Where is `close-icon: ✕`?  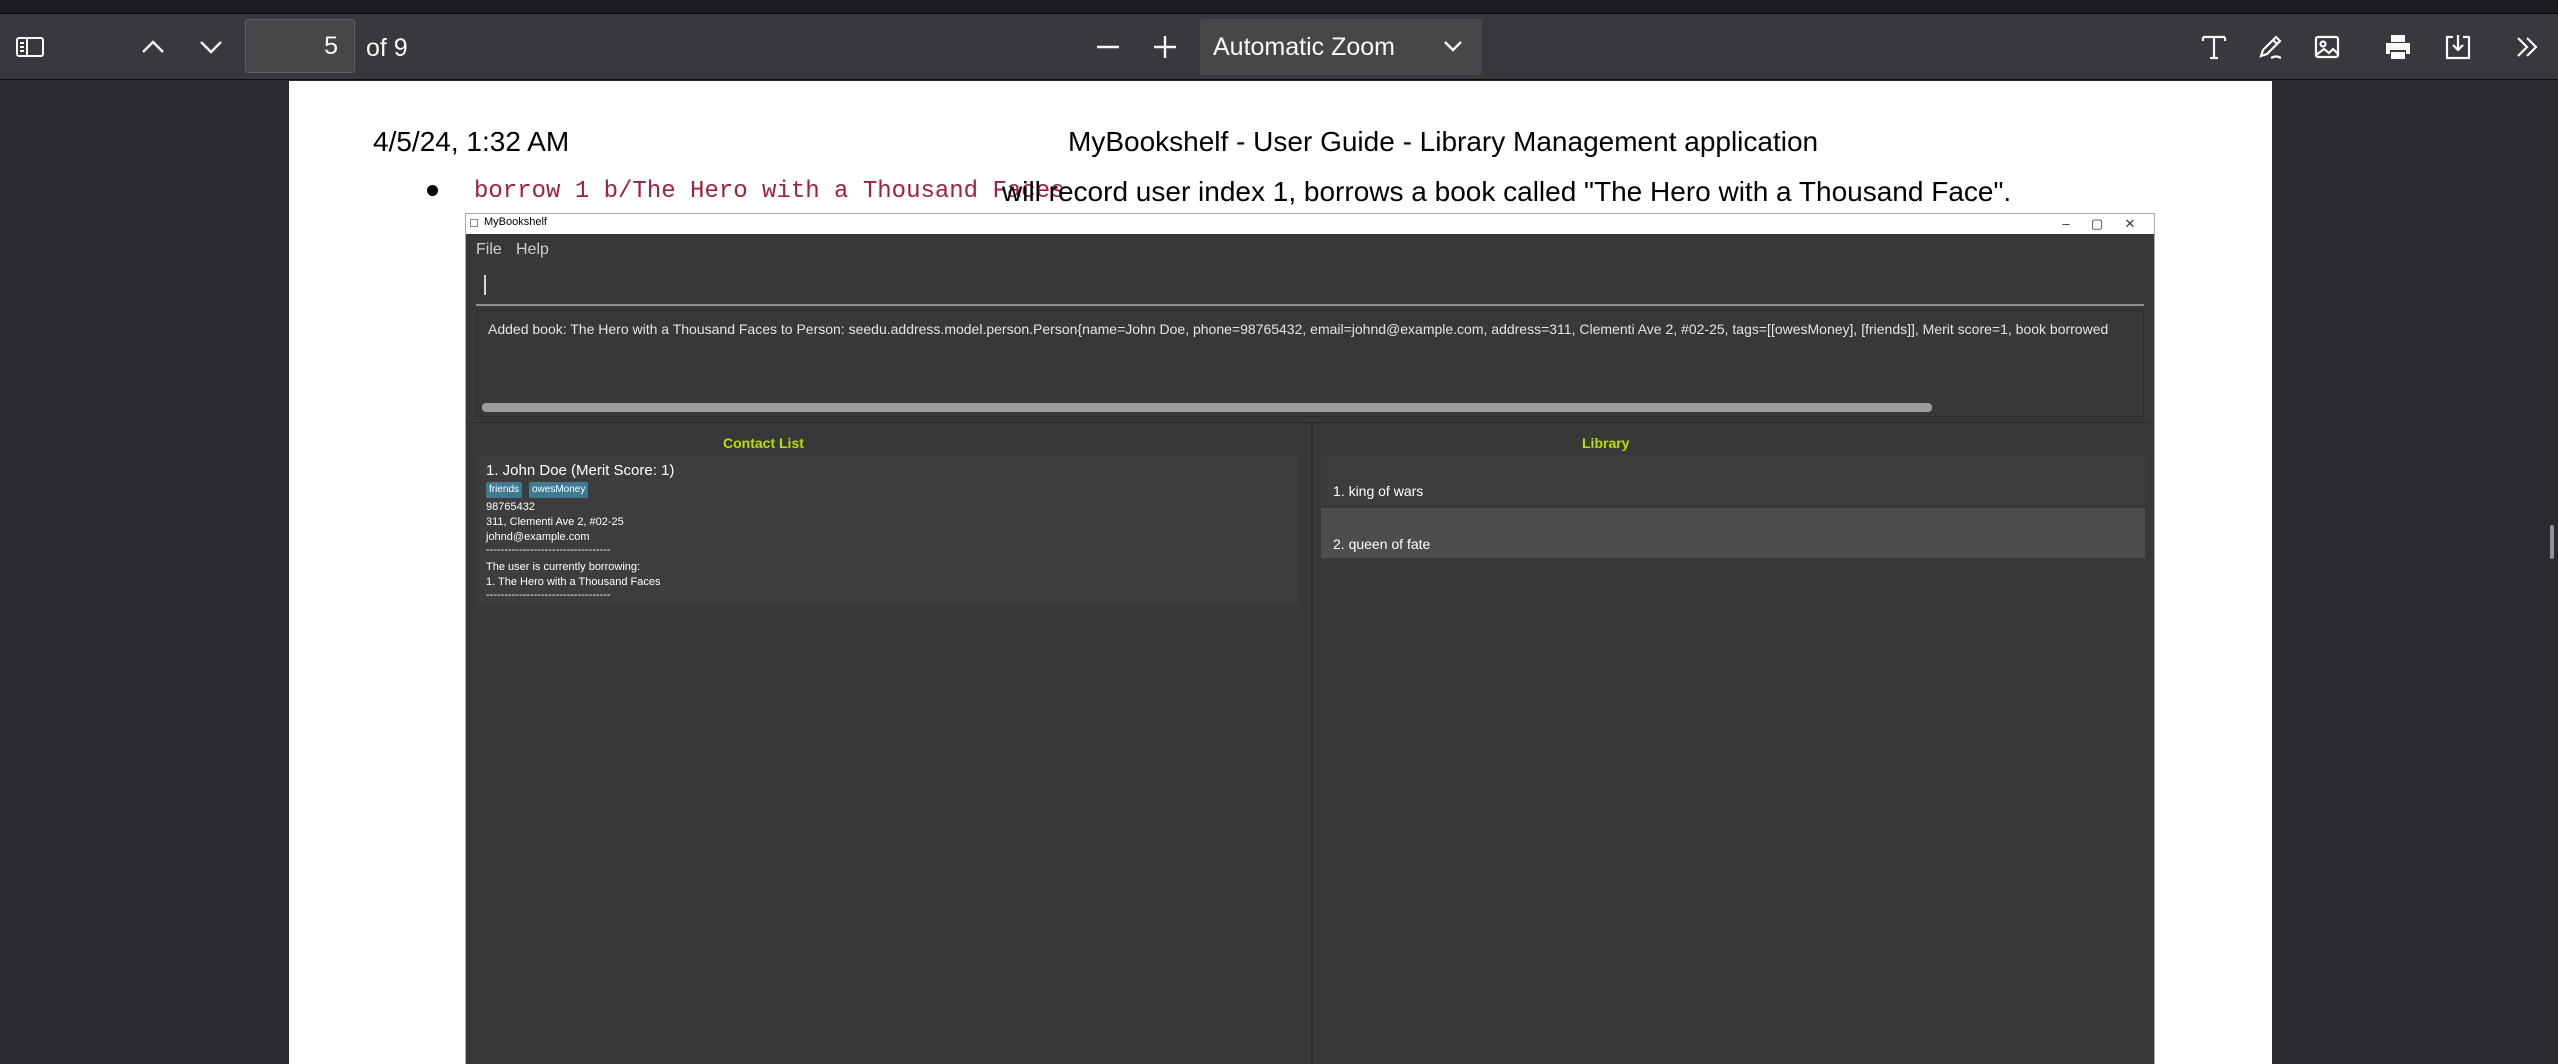
close-icon: ✕ is located at coordinates (2130, 223).